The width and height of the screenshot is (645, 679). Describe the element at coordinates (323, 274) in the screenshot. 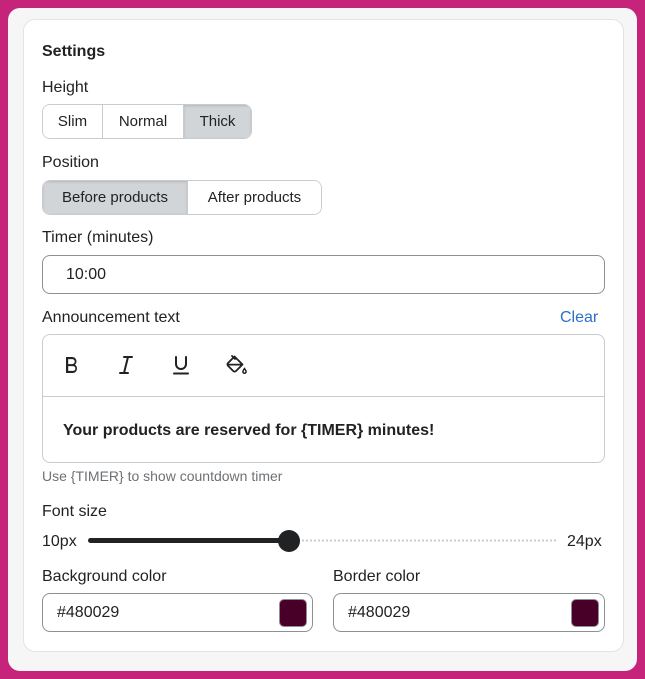

I see `timer-input: 10:00` at that location.